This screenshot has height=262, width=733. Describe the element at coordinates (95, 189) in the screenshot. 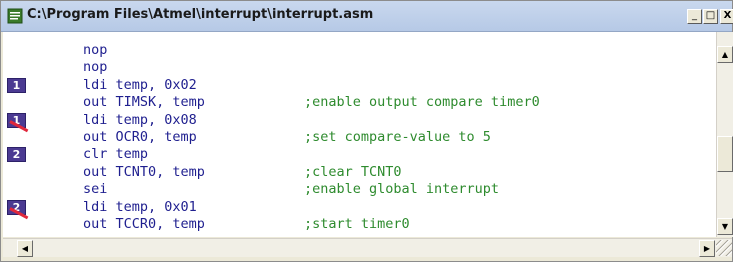

I see `code-text: sei` at that location.